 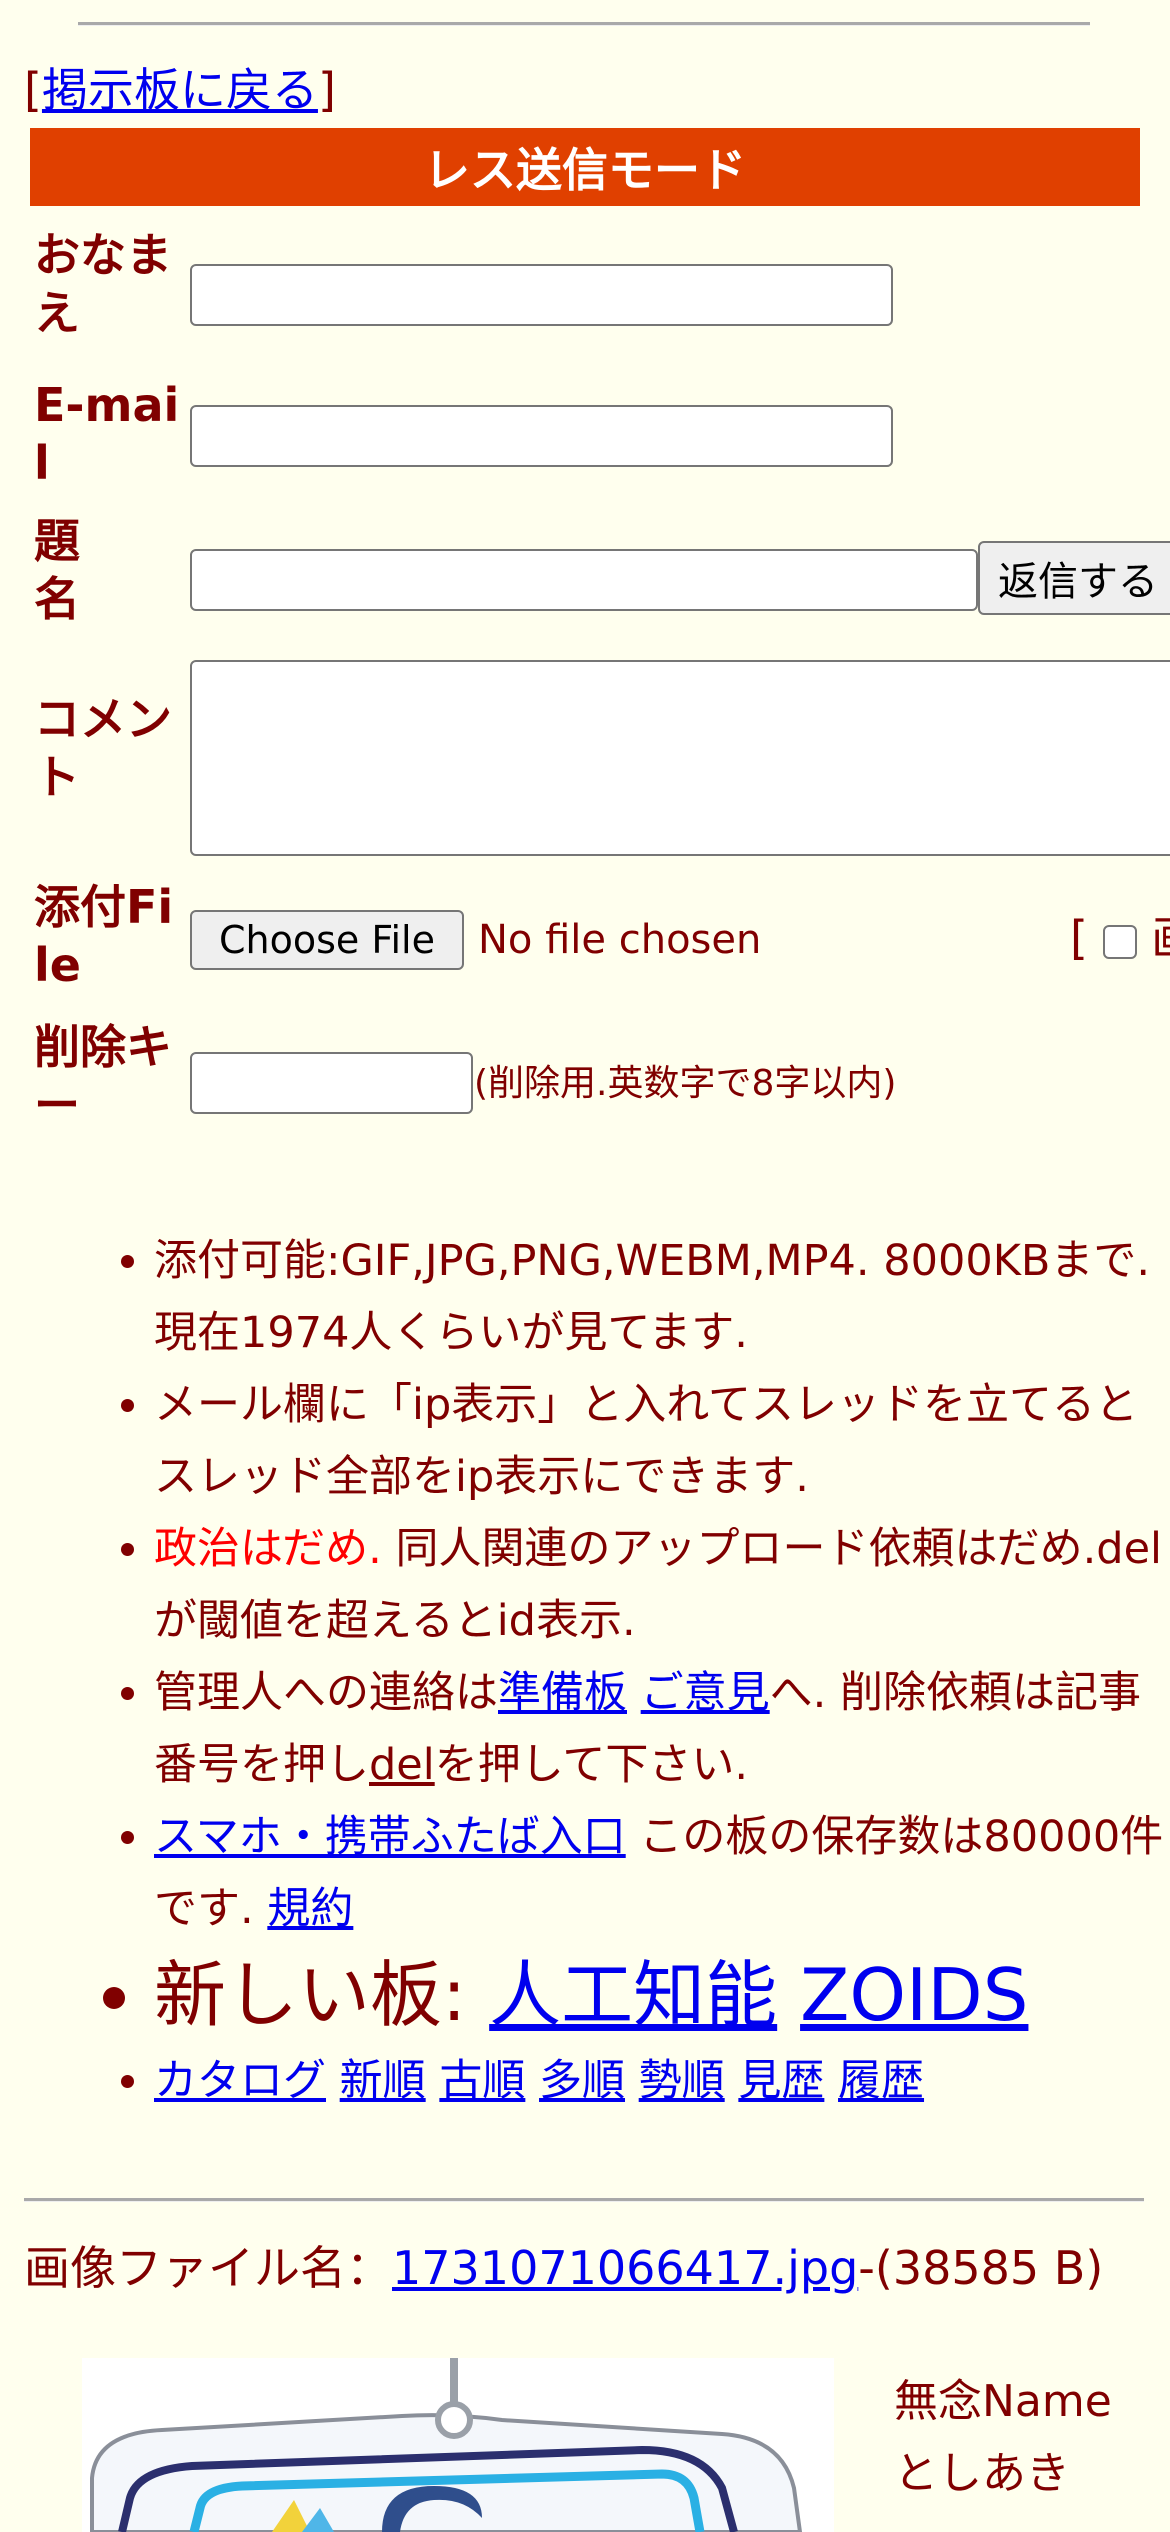 I want to click on prep-board-link: 準備板, so click(x=562, y=1693).